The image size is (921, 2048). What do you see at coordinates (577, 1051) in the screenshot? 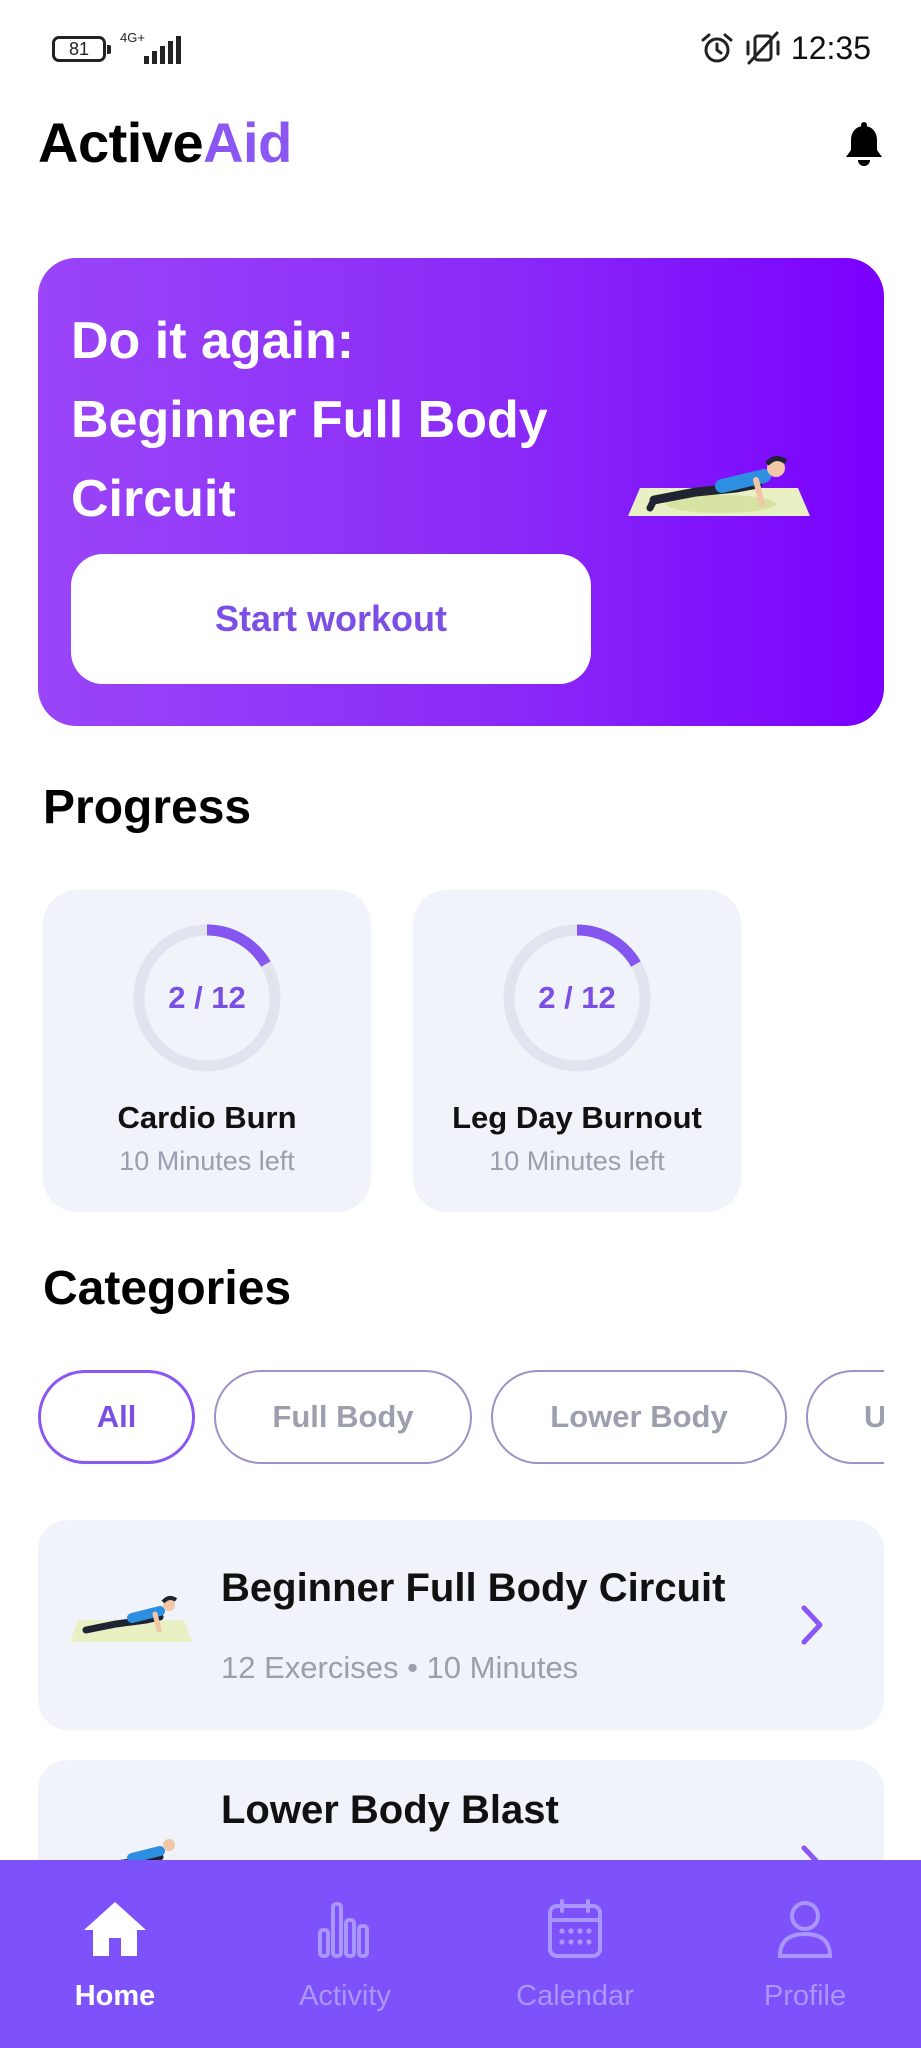
I see `progress-card: 2 / 12 Leg Day Burnout 10 Minutes left` at bounding box center [577, 1051].